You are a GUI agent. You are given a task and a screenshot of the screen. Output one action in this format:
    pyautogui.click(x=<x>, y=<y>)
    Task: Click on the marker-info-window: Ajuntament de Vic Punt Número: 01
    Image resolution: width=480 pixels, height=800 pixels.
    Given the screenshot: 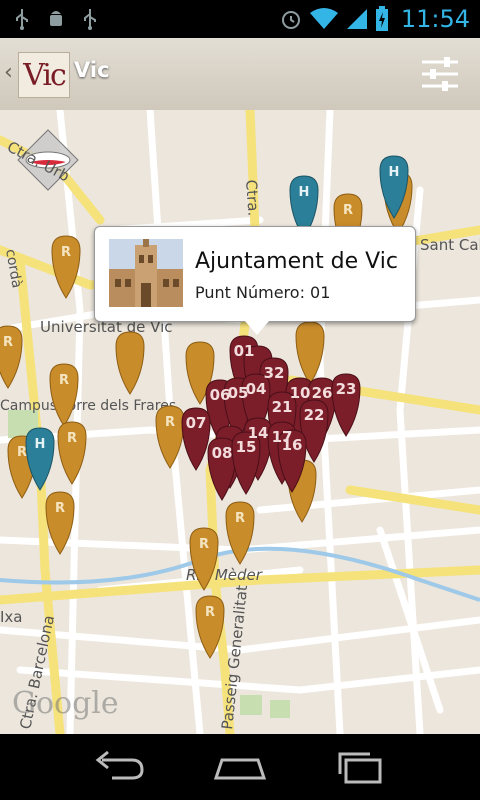 What is the action you would take?
    pyautogui.click(x=255, y=280)
    